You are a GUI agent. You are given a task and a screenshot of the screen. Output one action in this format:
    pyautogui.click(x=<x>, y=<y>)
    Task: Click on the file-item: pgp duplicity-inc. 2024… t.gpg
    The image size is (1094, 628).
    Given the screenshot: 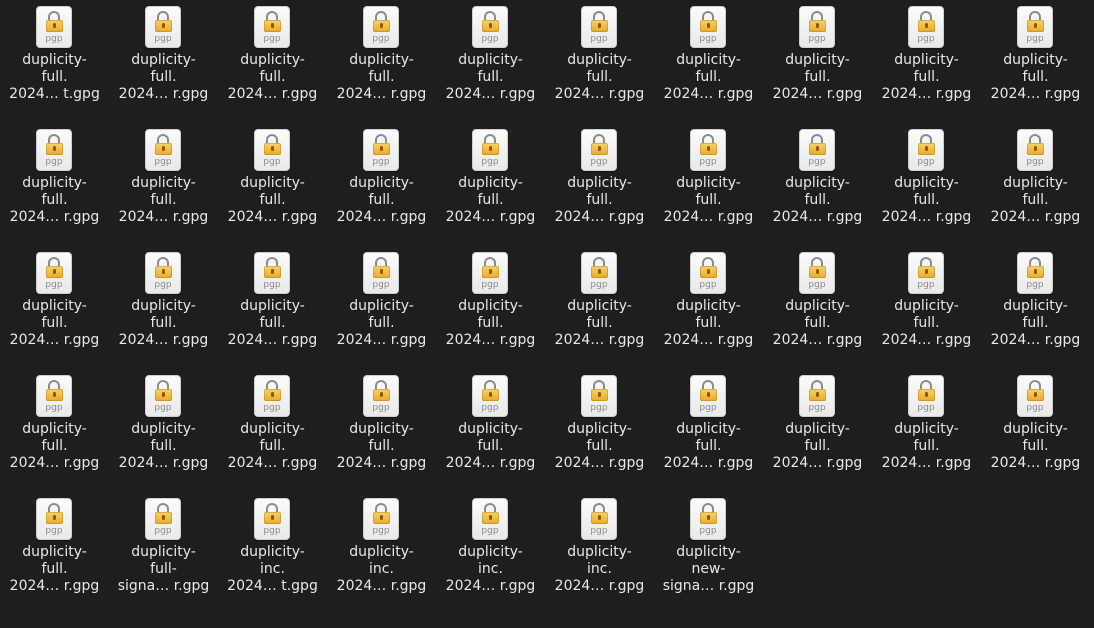 What is the action you would take?
    pyautogui.click(x=272, y=553)
    